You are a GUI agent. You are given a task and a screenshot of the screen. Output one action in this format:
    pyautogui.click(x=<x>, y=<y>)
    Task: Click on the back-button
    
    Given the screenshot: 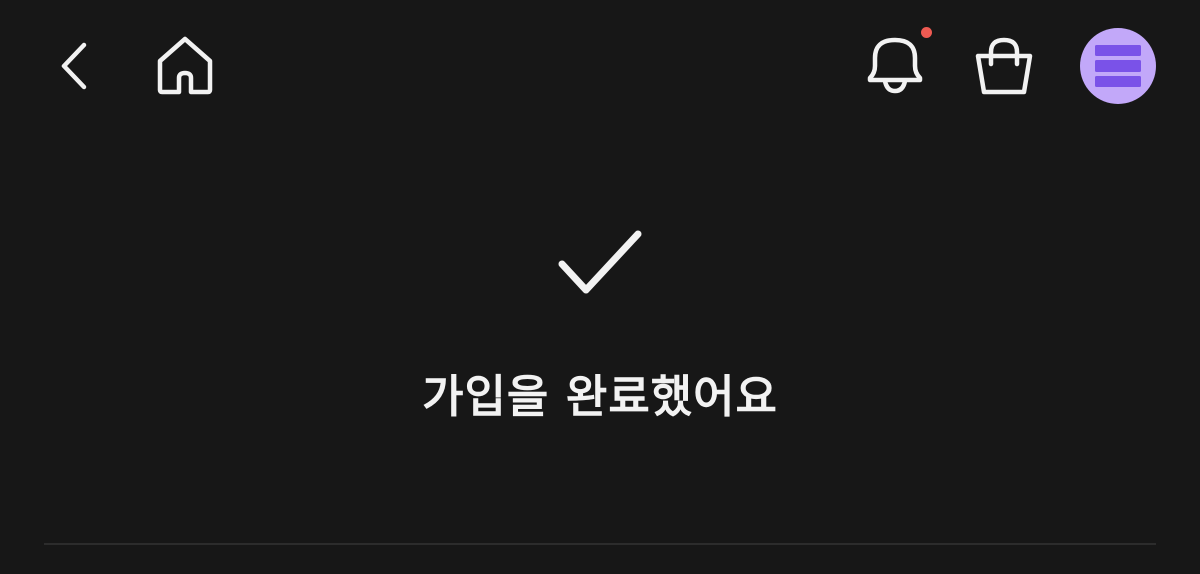 What is the action you would take?
    pyautogui.click(x=76, y=66)
    